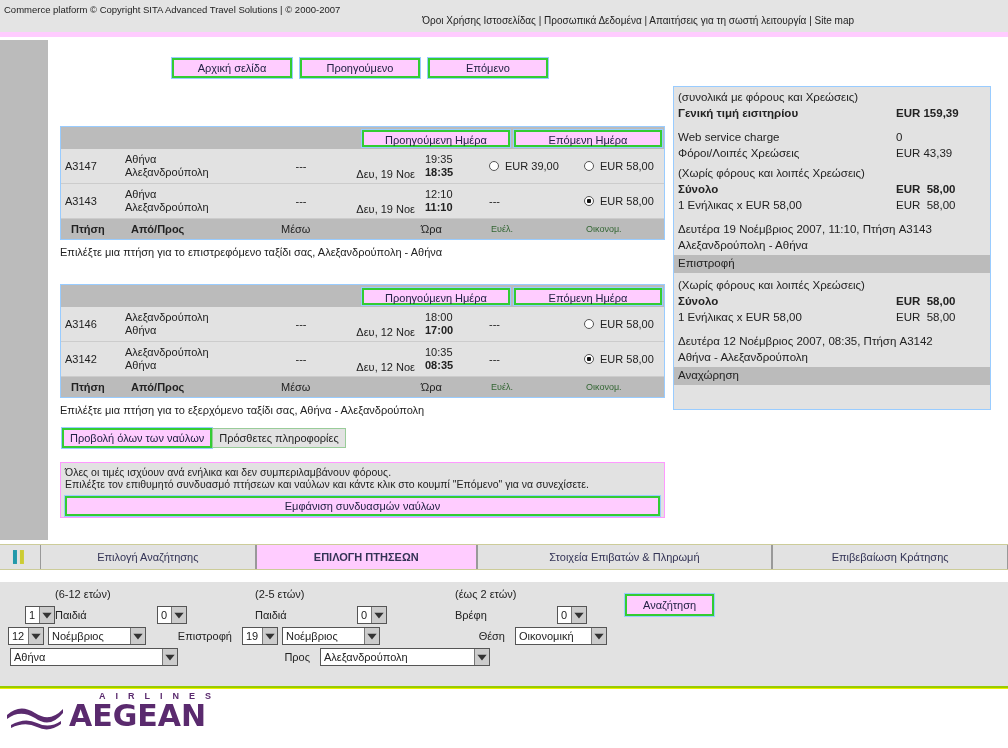 The width and height of the screenshot is (1008, 748). What do you see at coordinates (81, 201) in the screenshot?
I see `flight-number: A3143` at bounding box center [81, 201].